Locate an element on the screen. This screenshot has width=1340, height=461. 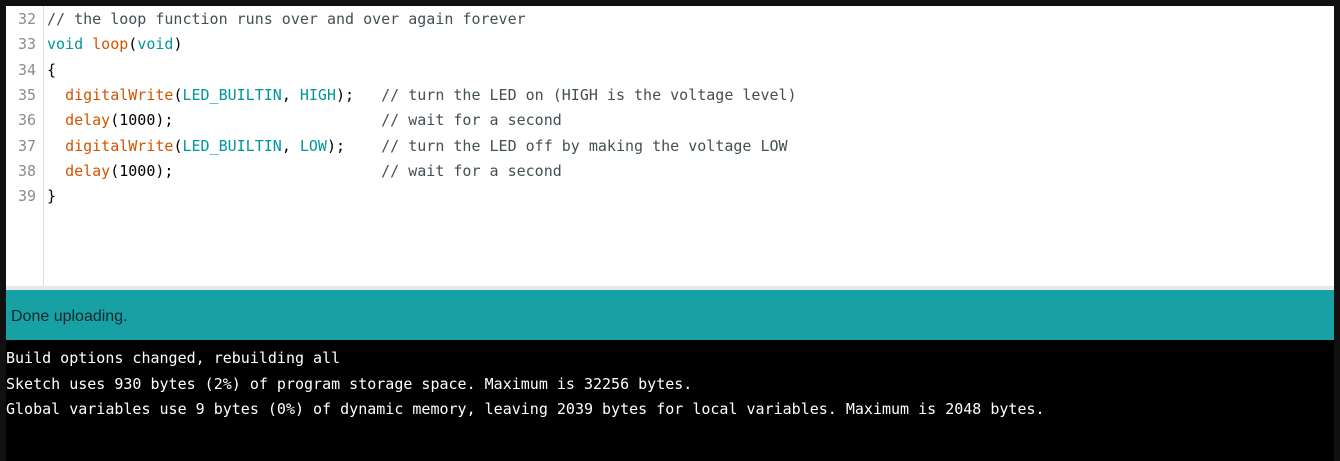
code-line: 34 { is located at coordinates (670, 70).